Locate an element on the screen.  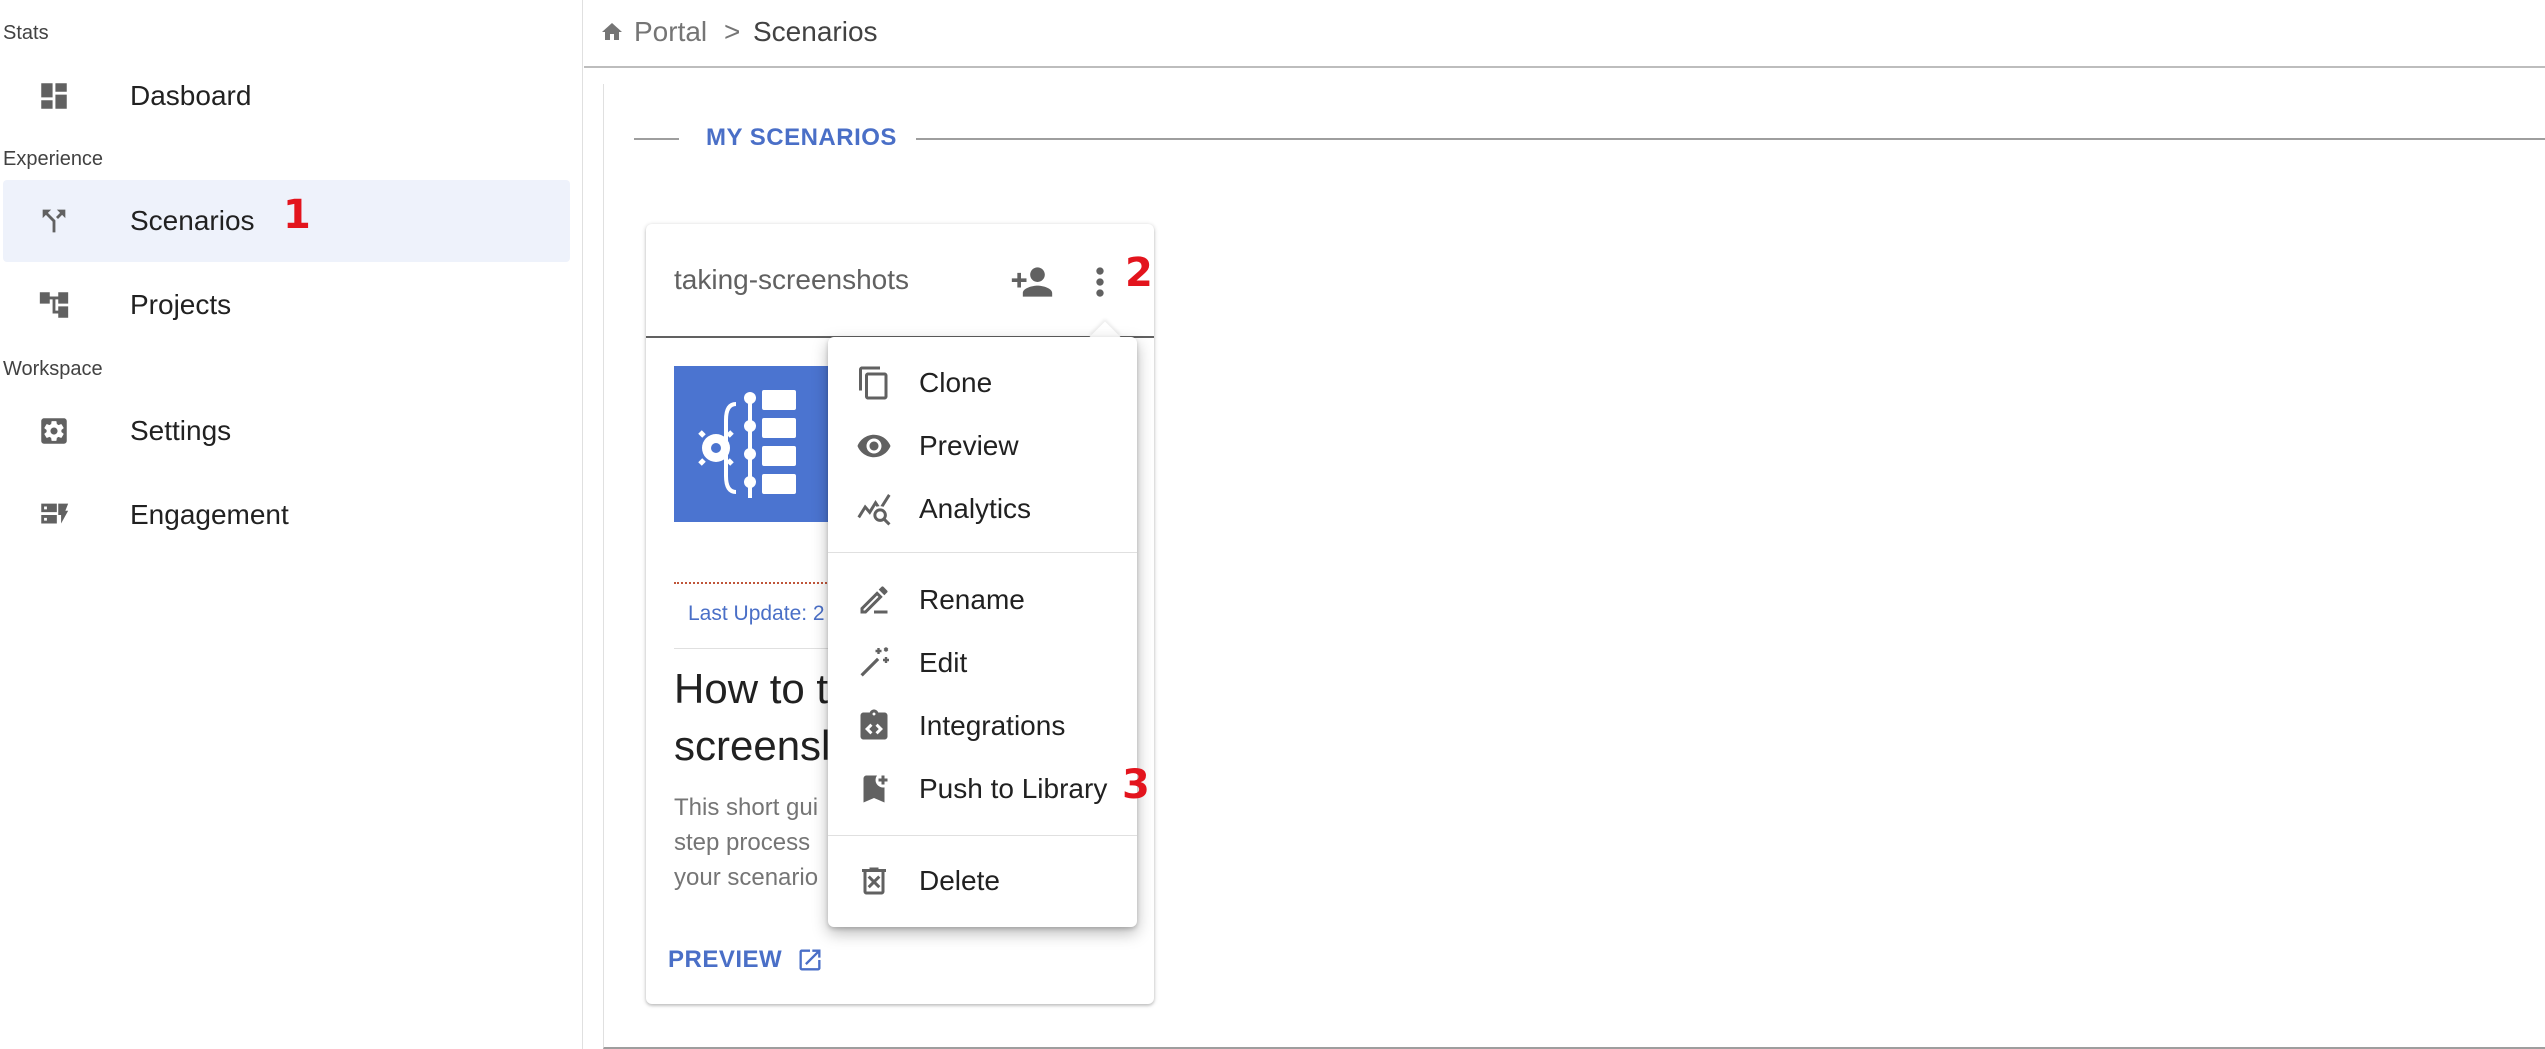
menu-item-label: Push to Library is located at coordinates (1013, 788).